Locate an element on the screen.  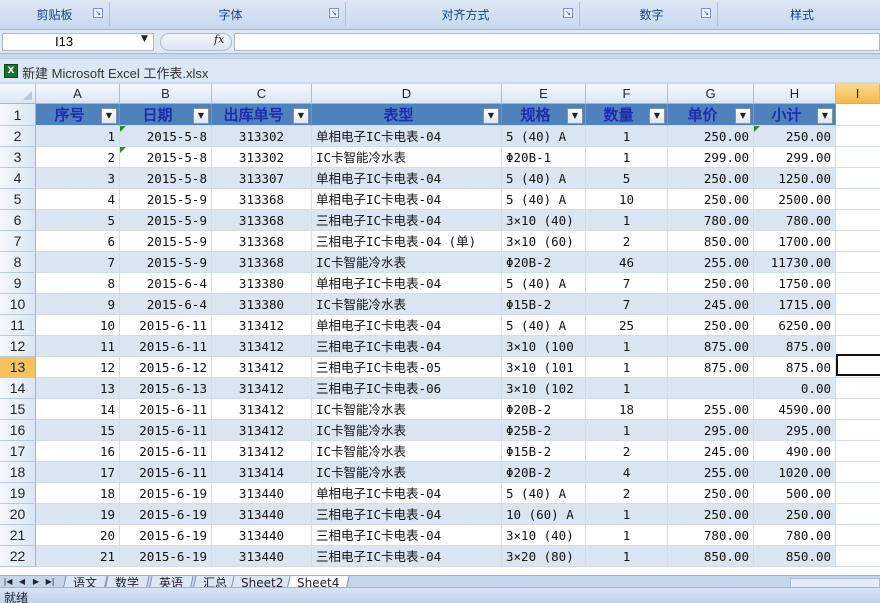
table-cell: 6250.00 is located at coordinates (795, 325).